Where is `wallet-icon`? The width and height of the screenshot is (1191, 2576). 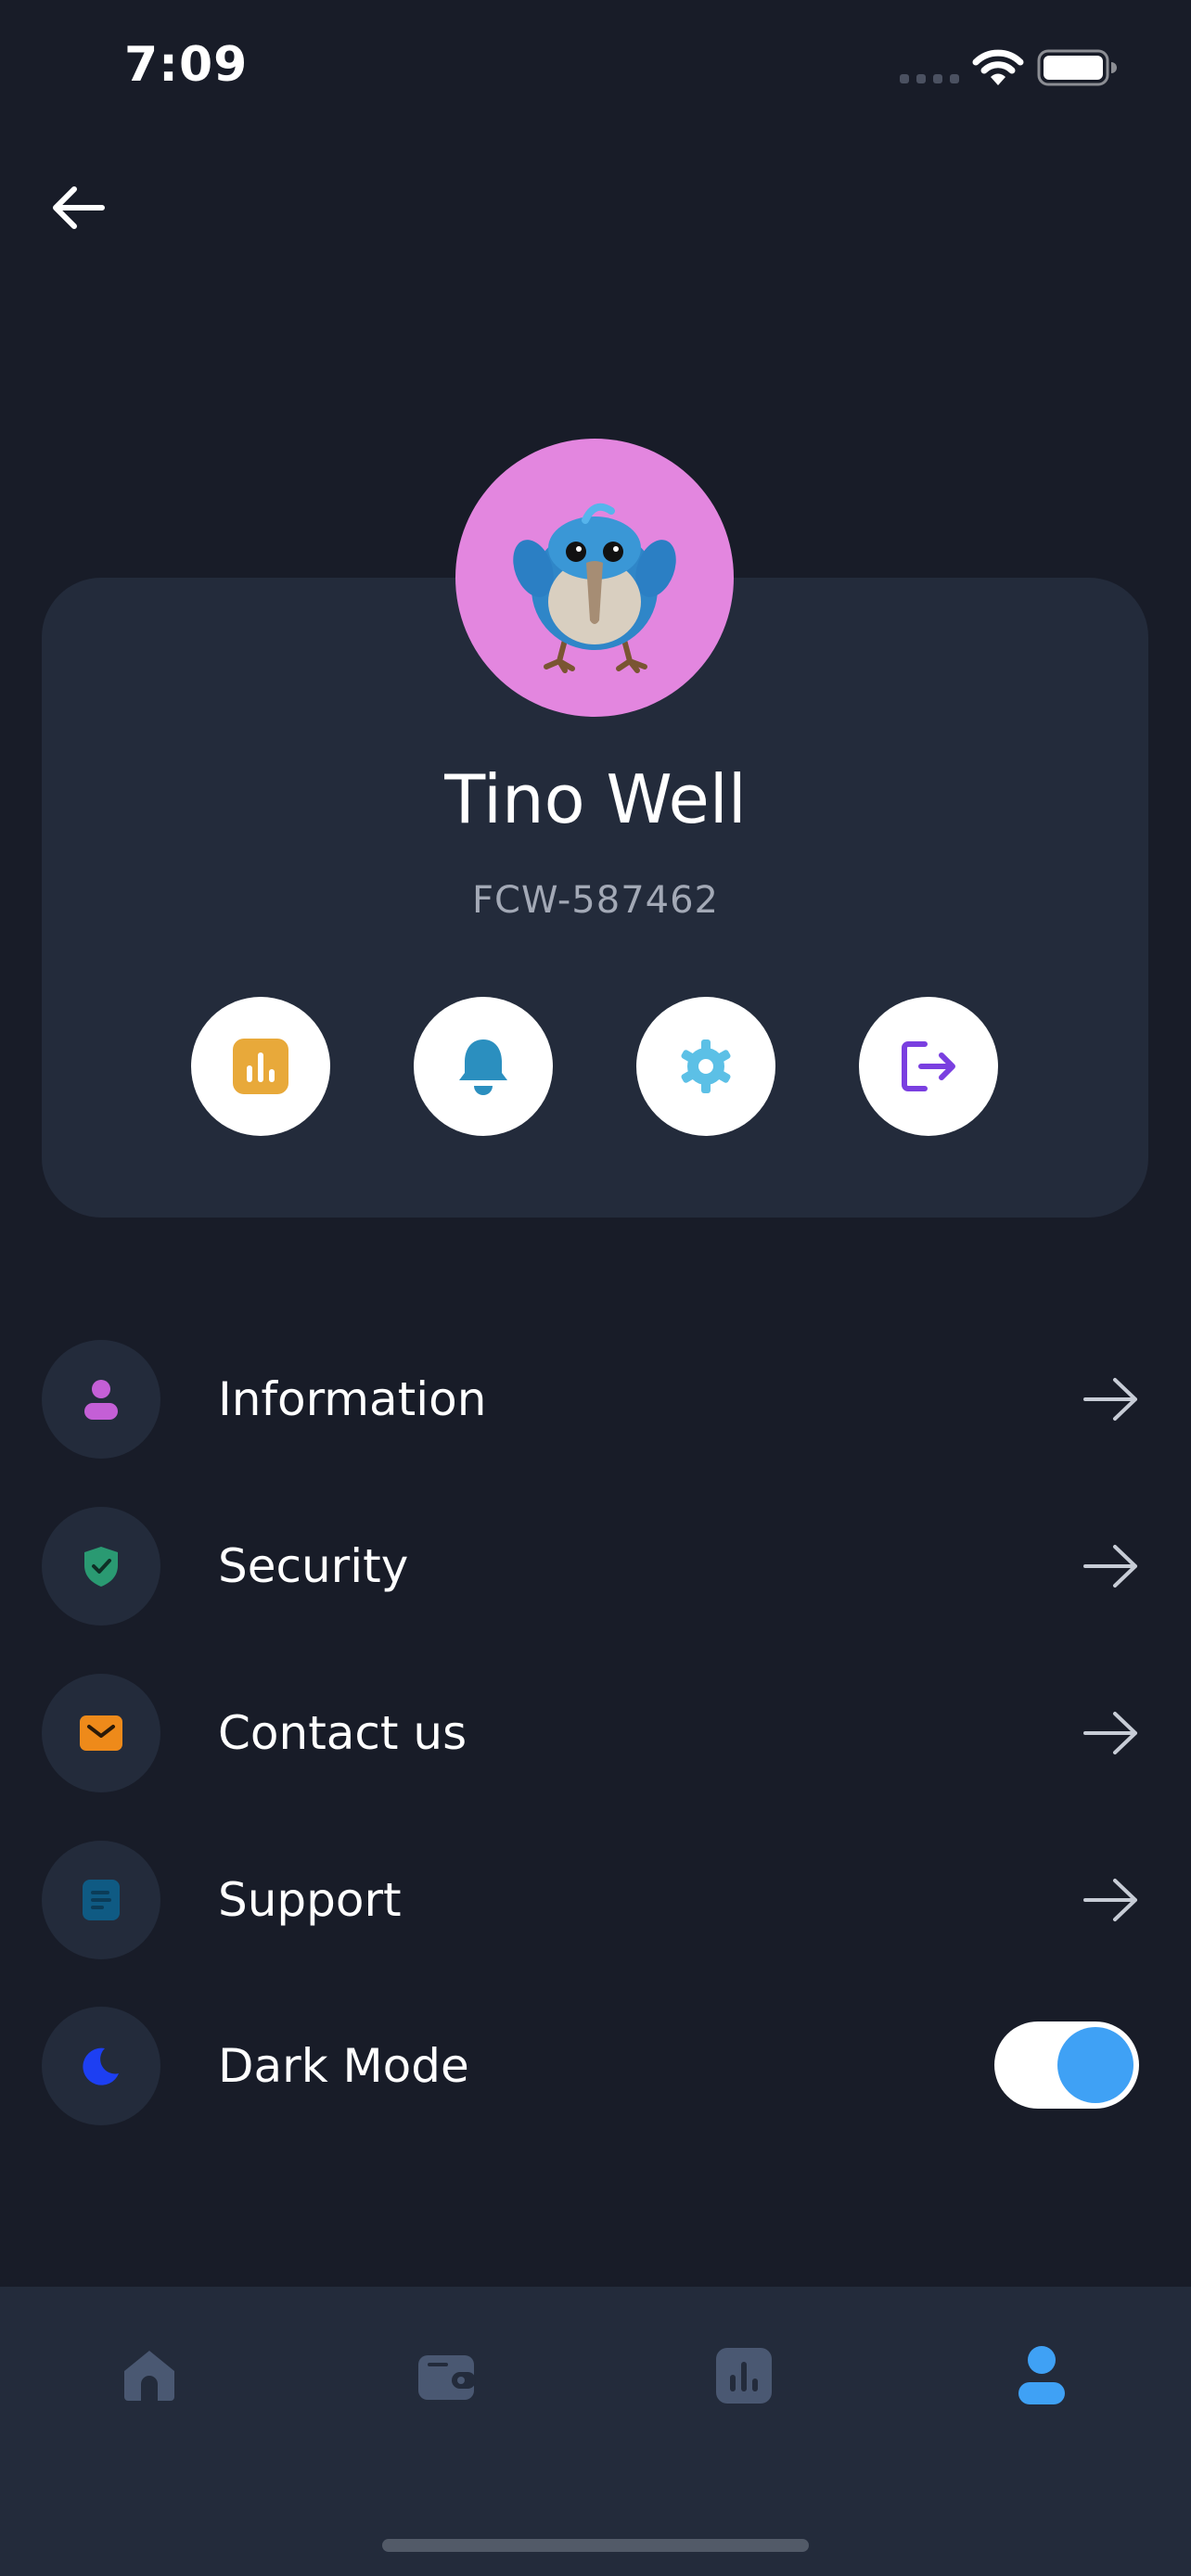
wallet-icon is located at coordinates (447, 2378).